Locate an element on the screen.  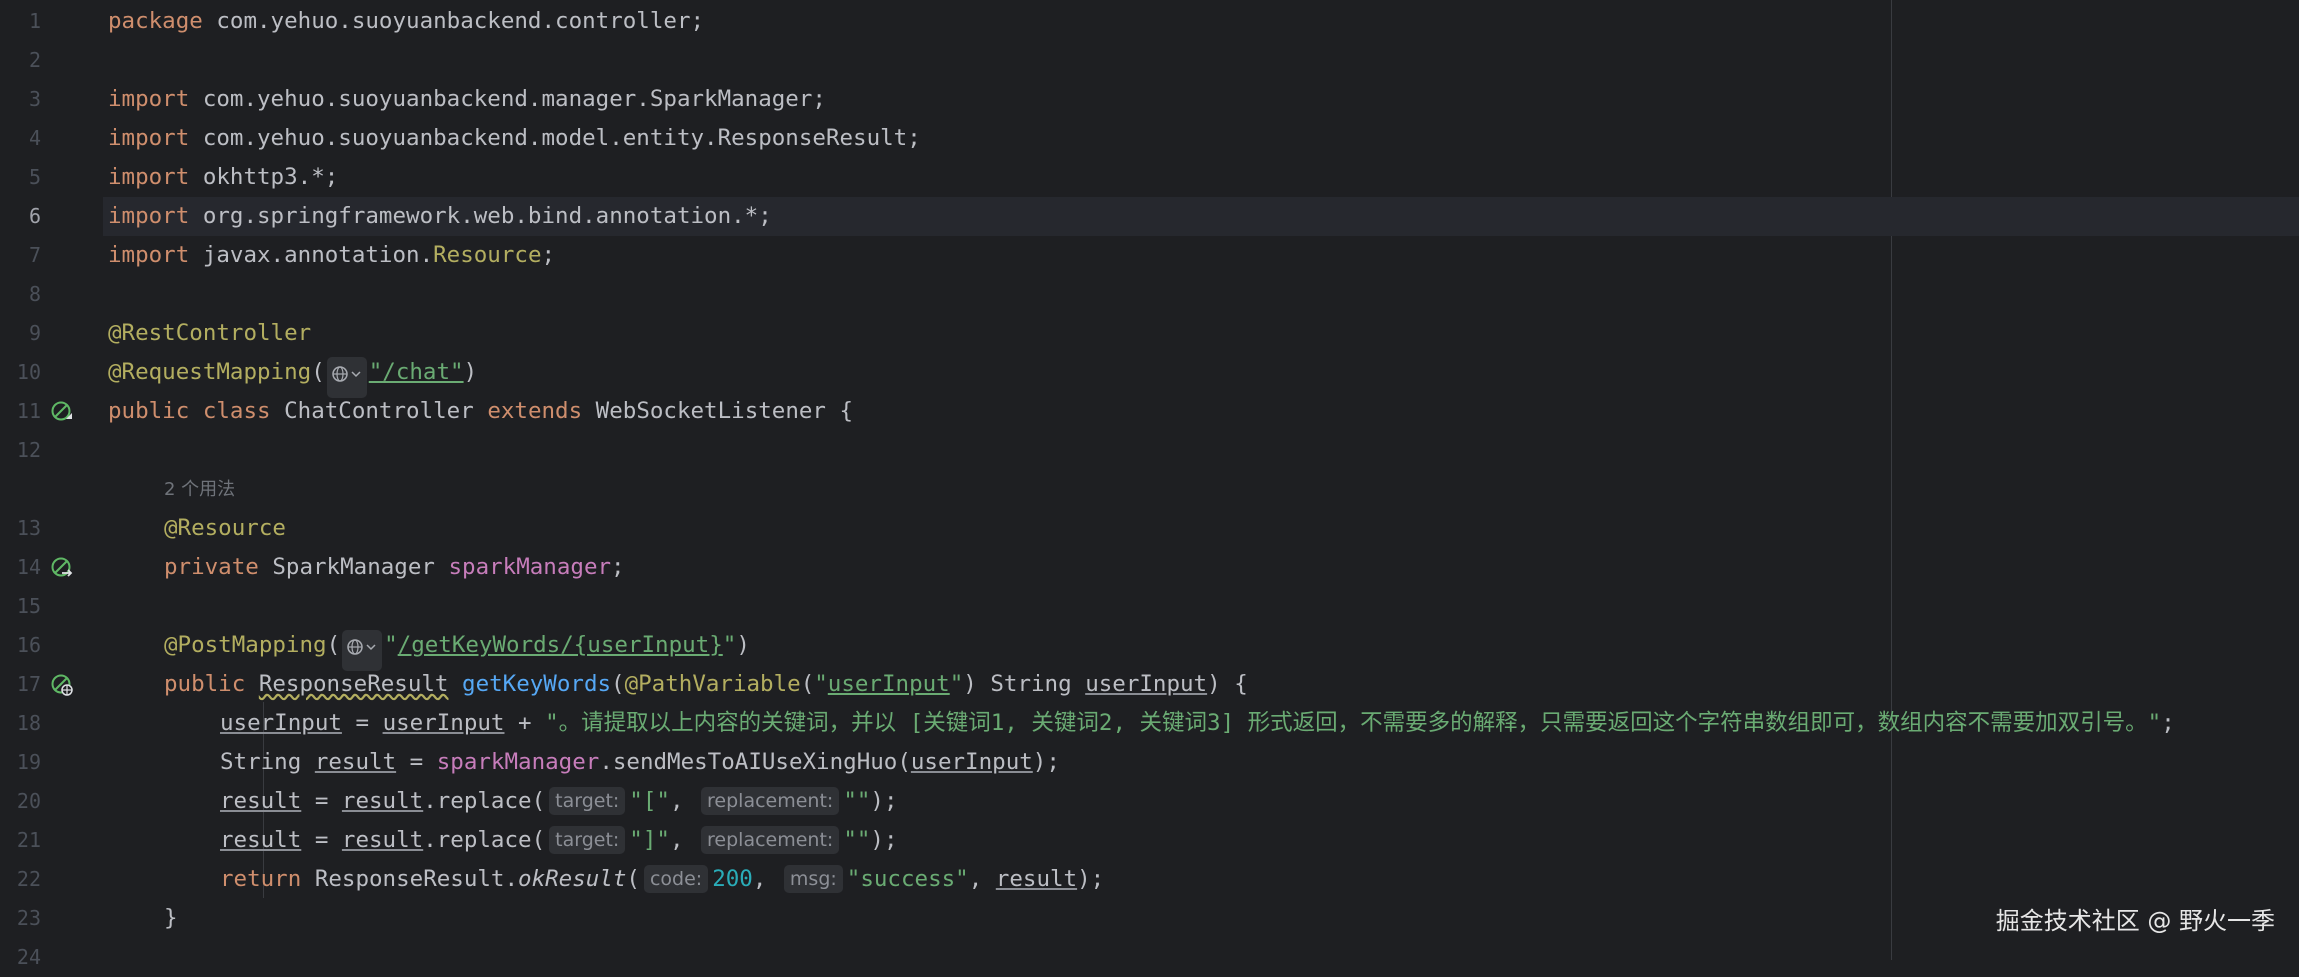
autowired-bean-icon is located at coordinates (62, 568).